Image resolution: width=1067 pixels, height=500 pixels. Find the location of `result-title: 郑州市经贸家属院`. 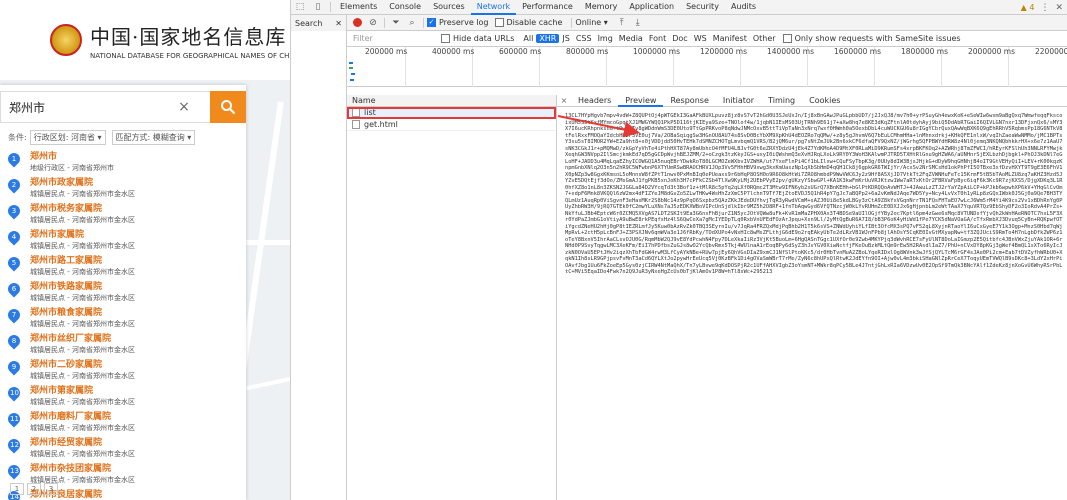

result-title: 郑州市经贸家属院 is located at coordinates (82, 443).